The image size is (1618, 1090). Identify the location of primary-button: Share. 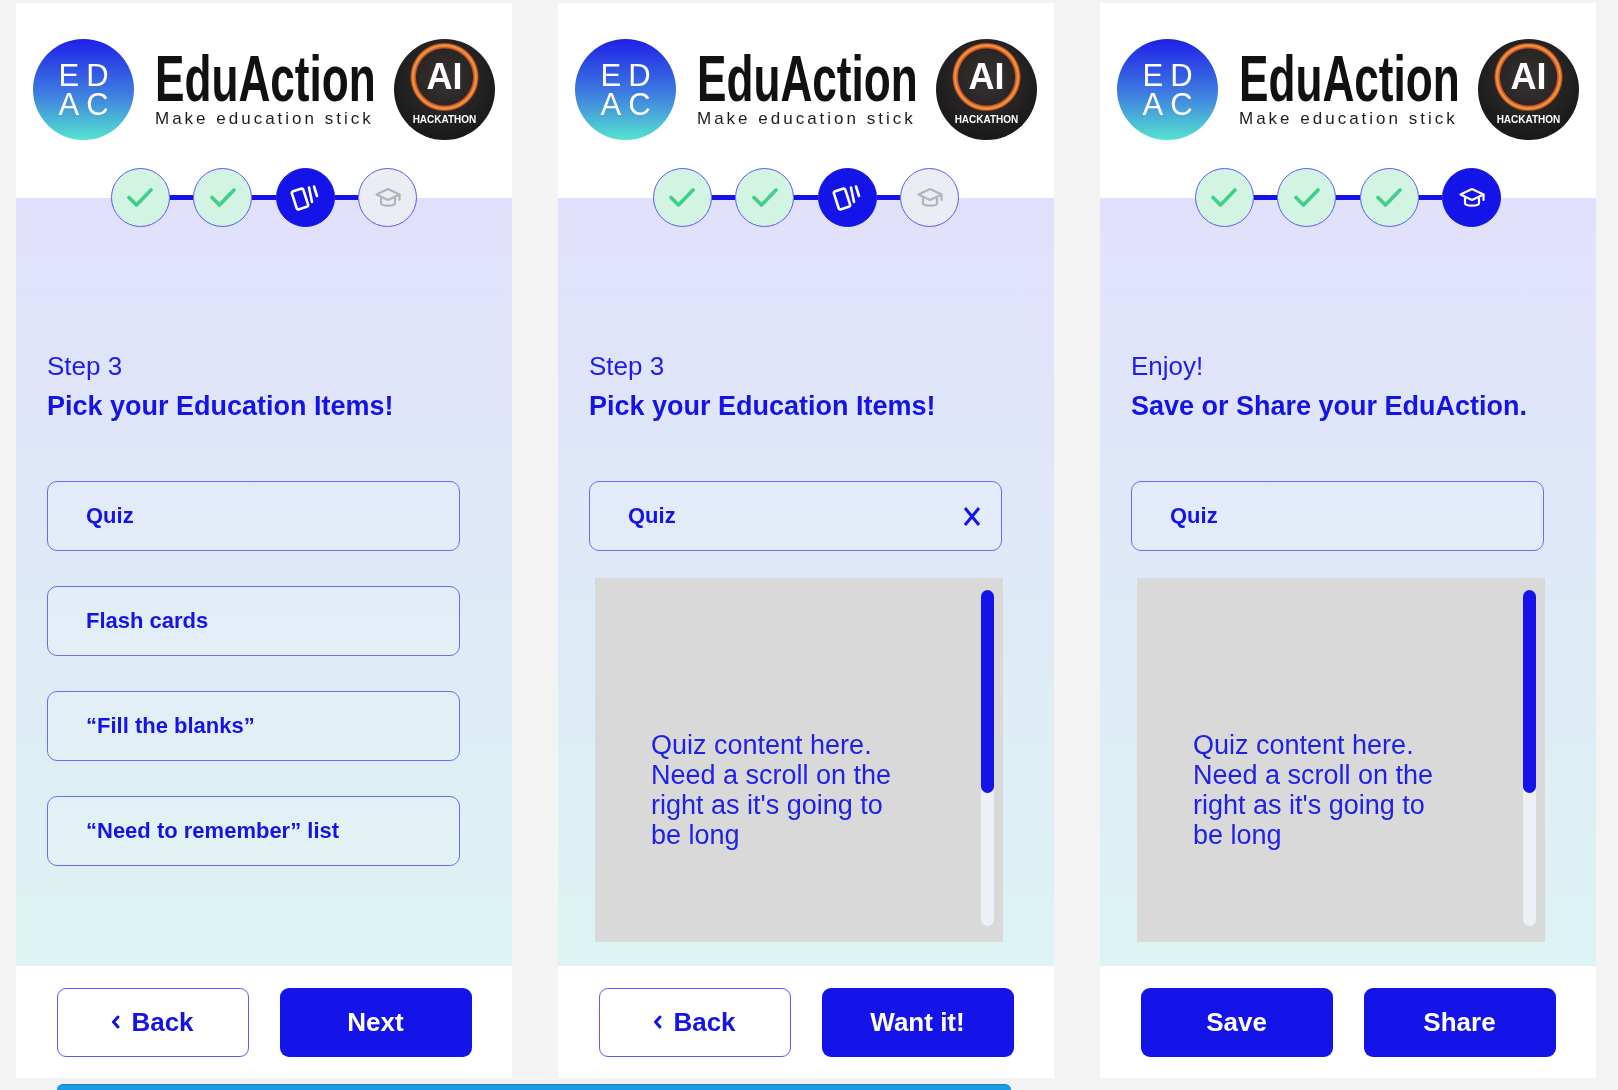
(1459, 1022).